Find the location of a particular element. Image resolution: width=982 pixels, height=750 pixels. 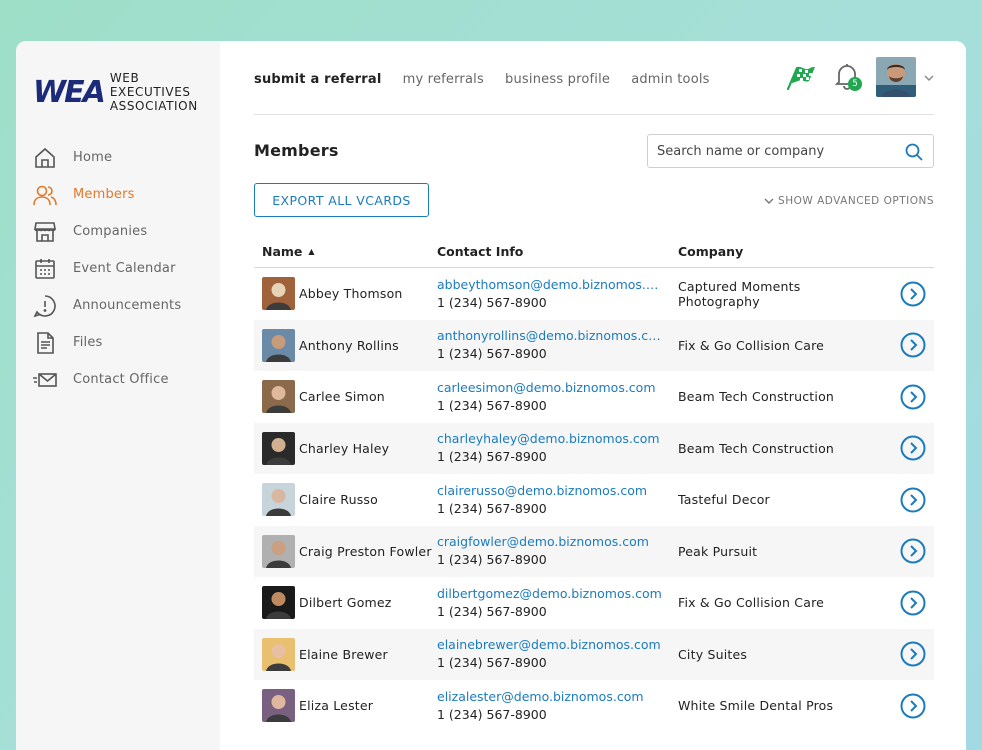

store-icon is located at coordinates (45, 232).